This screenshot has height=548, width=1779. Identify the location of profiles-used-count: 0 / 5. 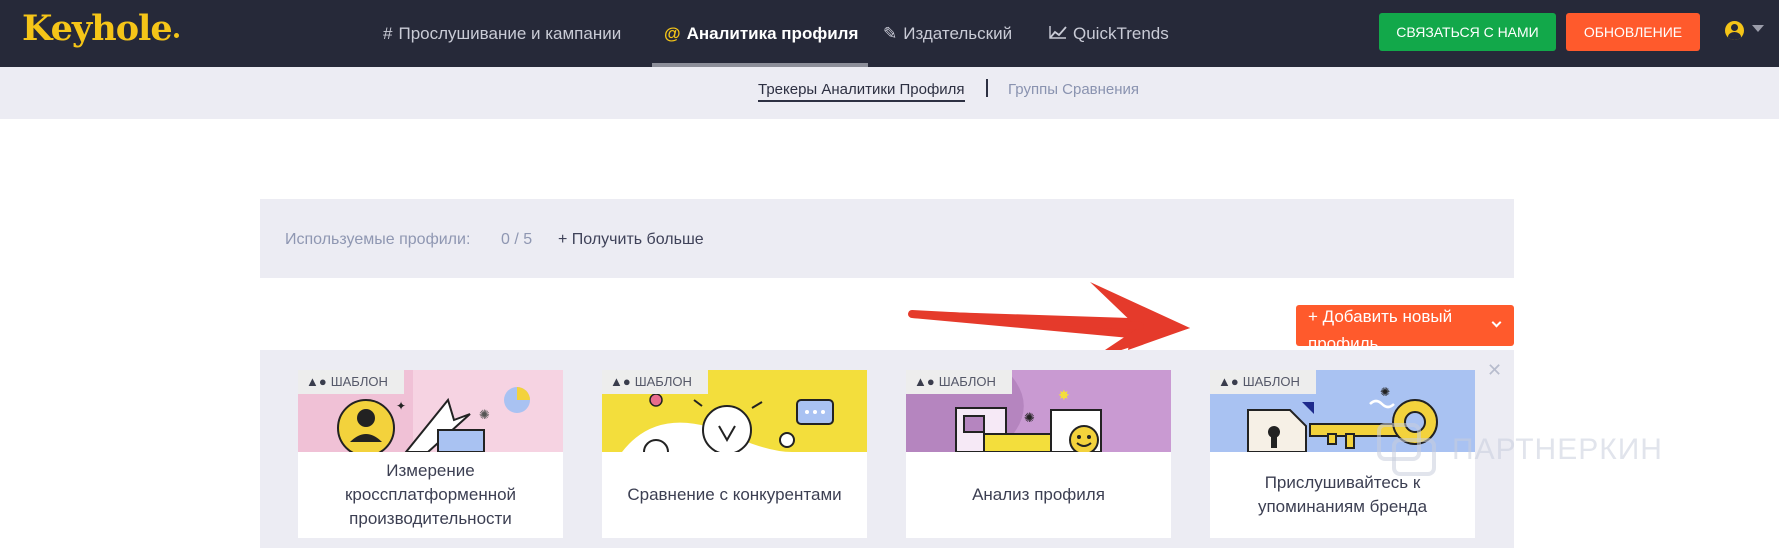
(517, 239).